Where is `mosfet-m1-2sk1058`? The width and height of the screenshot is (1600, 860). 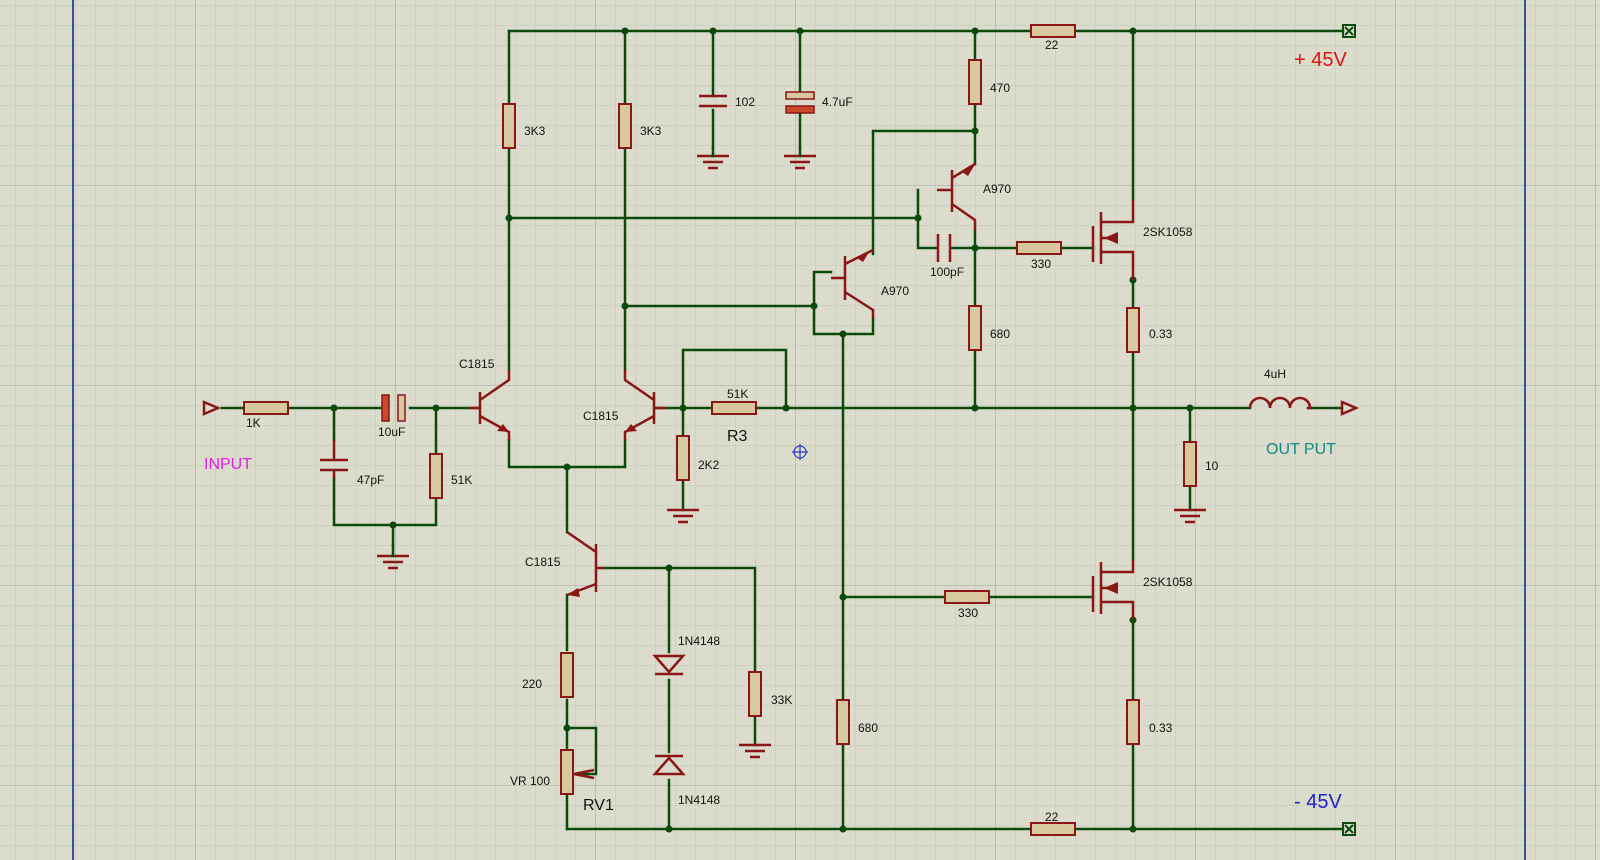 mosfet-m1-2sk1058 is located at coordinates (1113, 240).